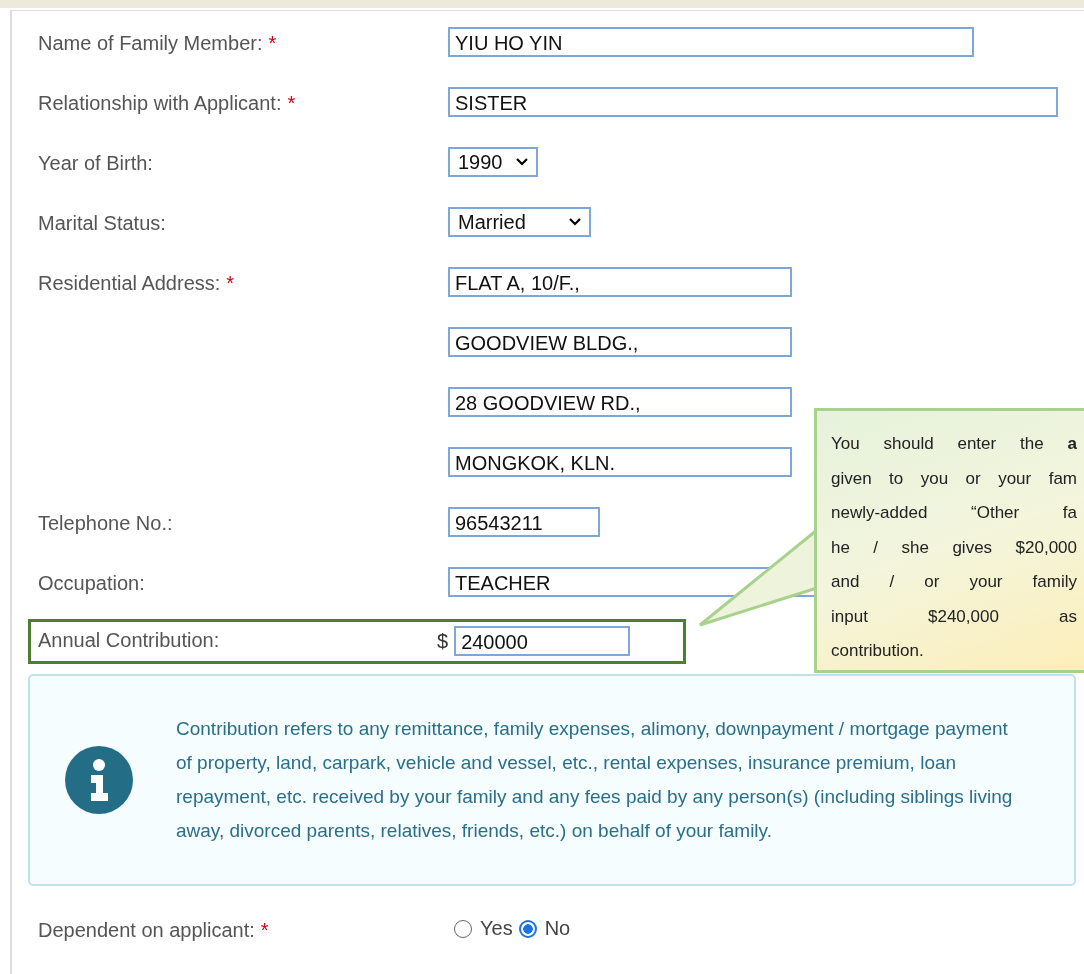 This screenshot has height=974, width=1084. What do you see at coordinates (954, 582) in the screenshot?
I see `callout-text: and / or your family` at bounding box center [954, 582].